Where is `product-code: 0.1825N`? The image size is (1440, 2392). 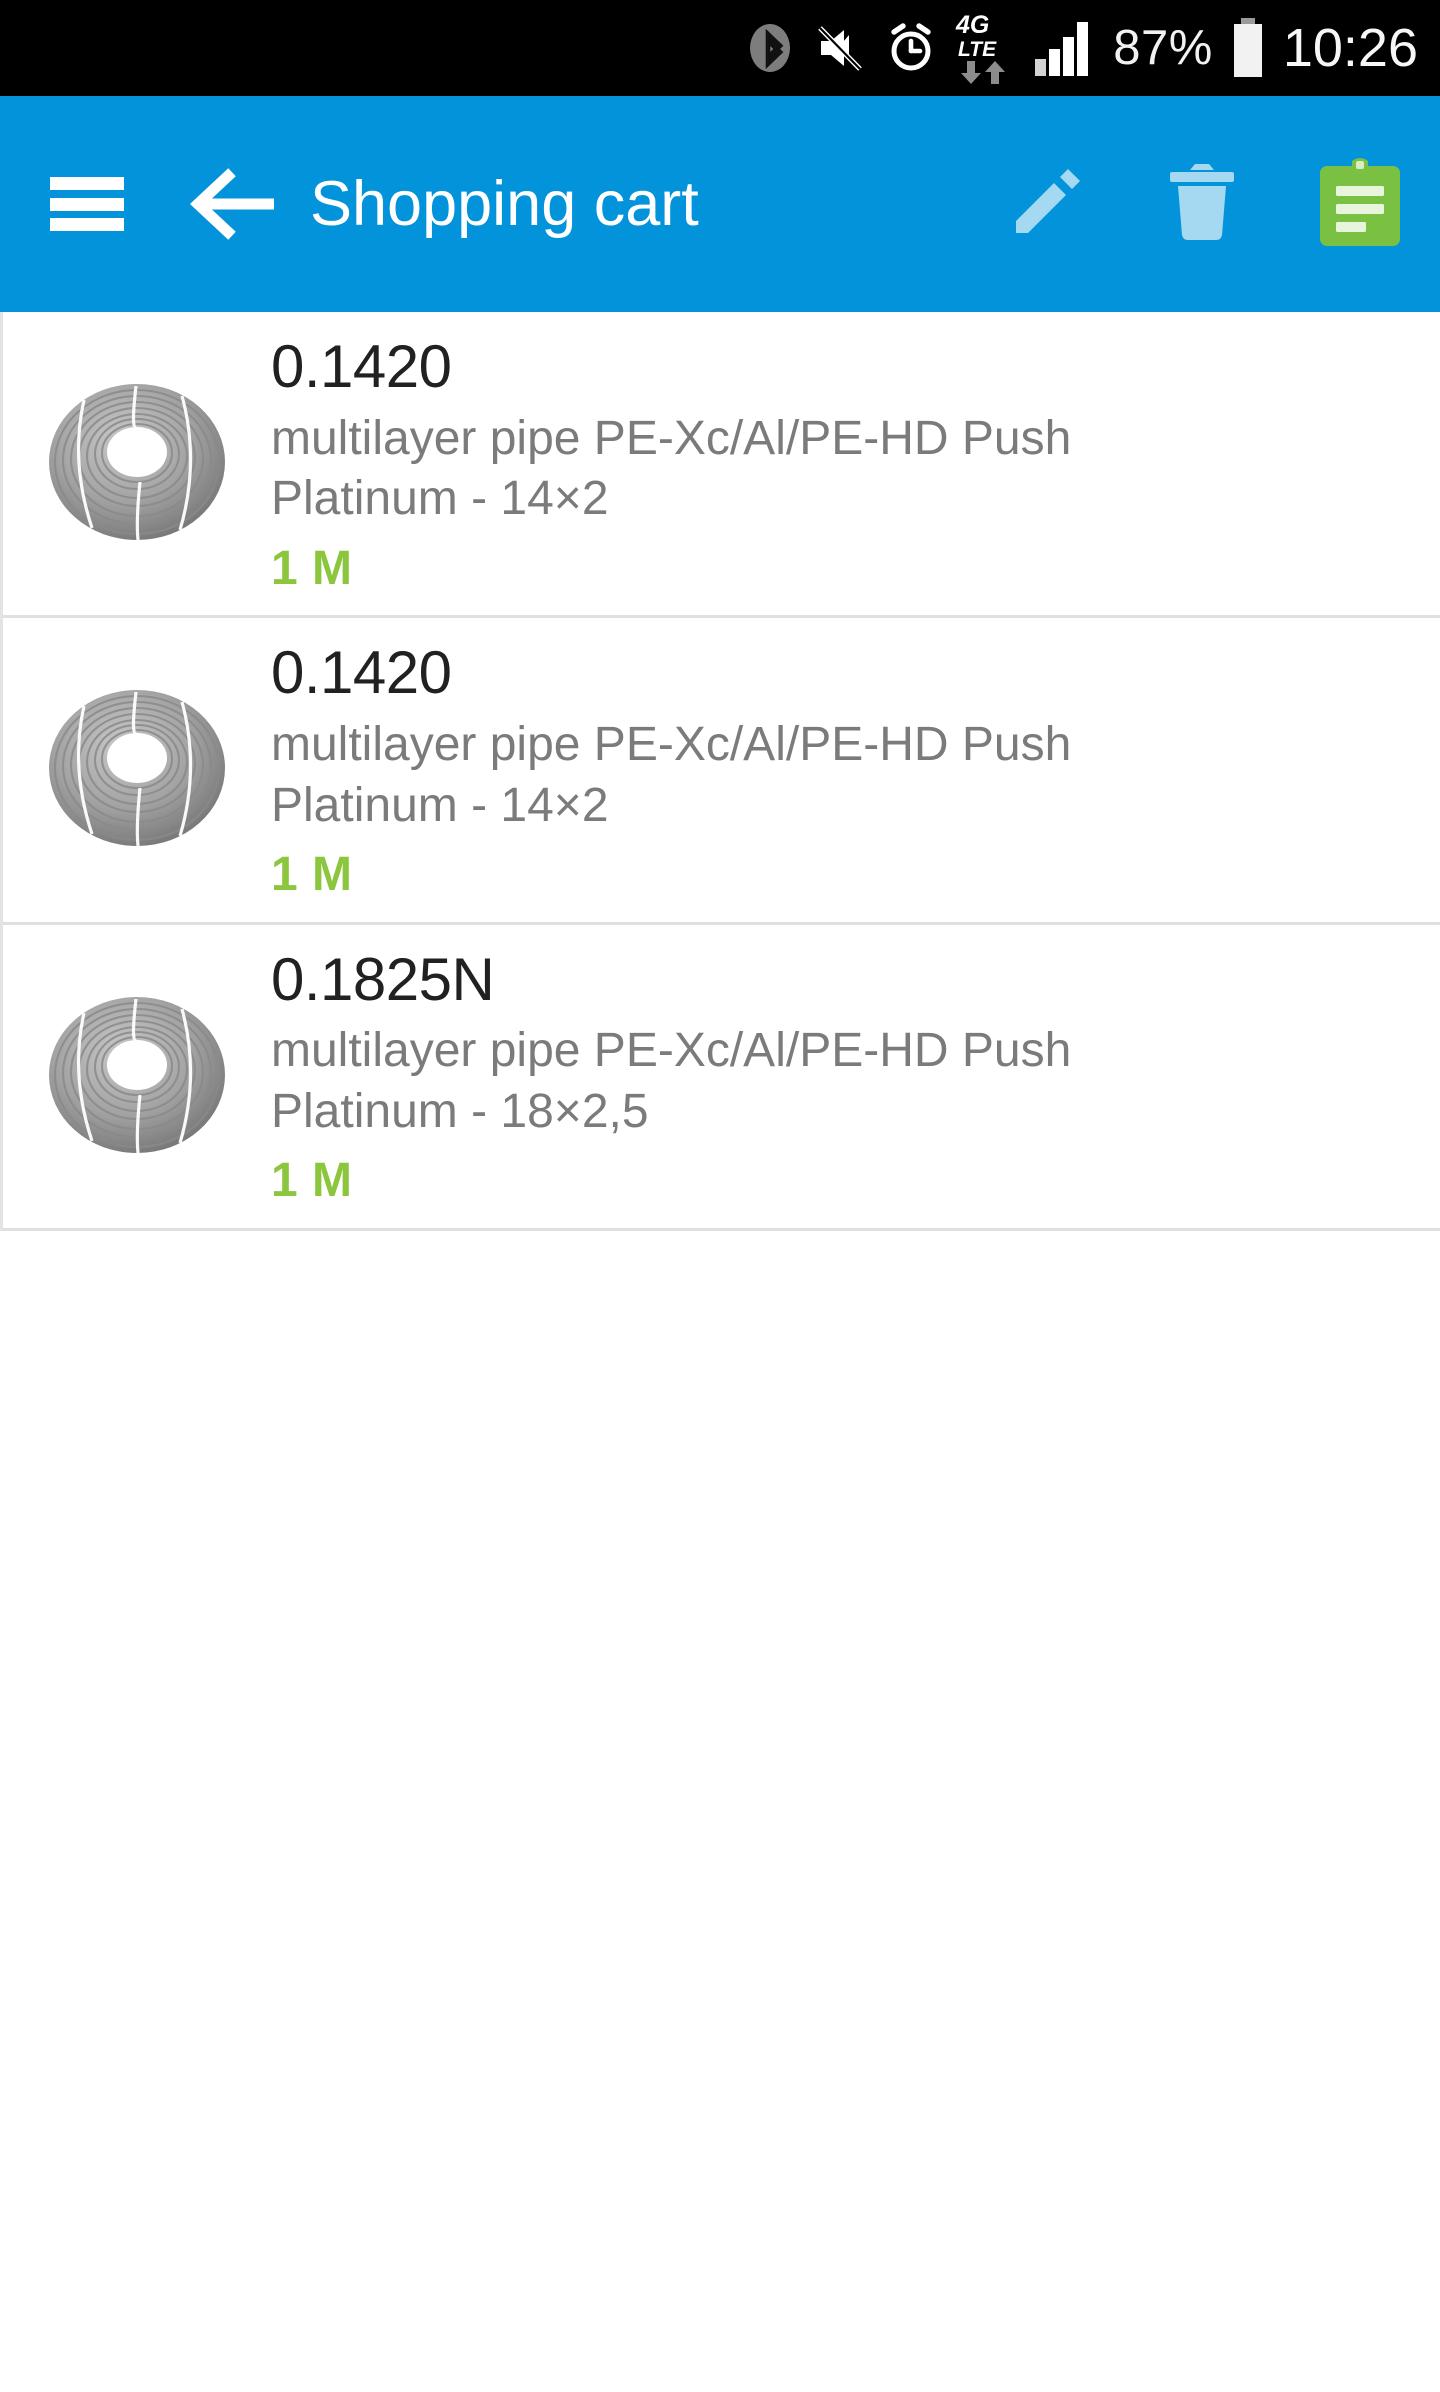 product-code: 0.1825N is located at coordinates (383, 979).